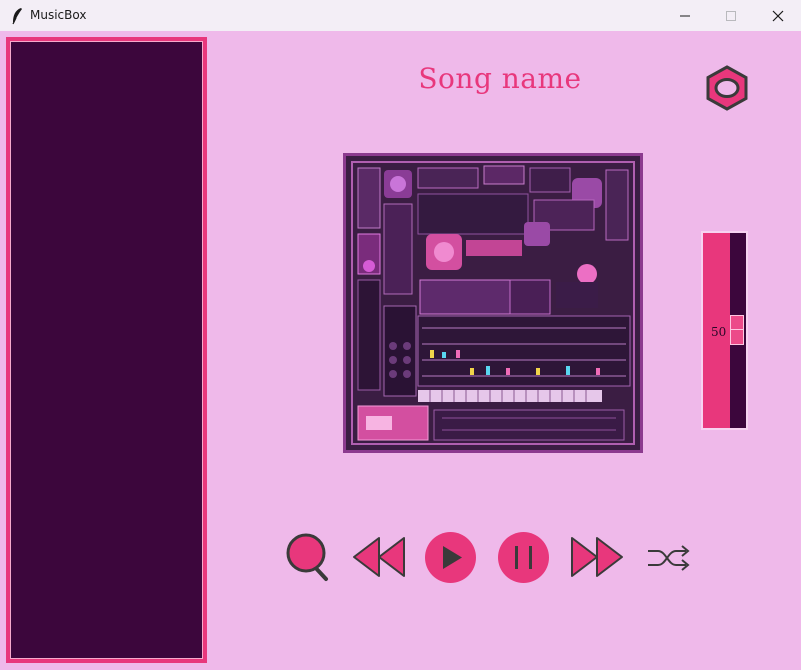 This screenshot has height=670, width=801. What do you see at coordinates (719, 332) in the screenshot?
I see `volume-value: 50` at bounding box center [719, 332].